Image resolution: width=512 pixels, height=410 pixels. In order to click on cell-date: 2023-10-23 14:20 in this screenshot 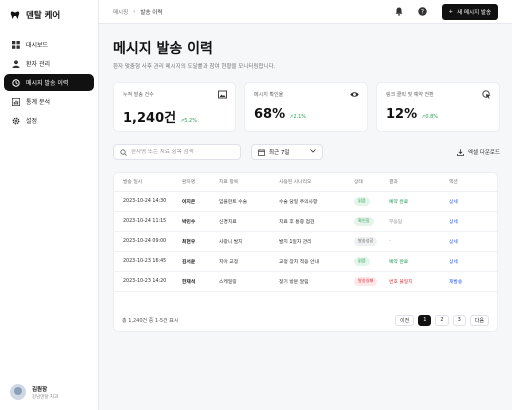, I will do `click(146, 281)`.